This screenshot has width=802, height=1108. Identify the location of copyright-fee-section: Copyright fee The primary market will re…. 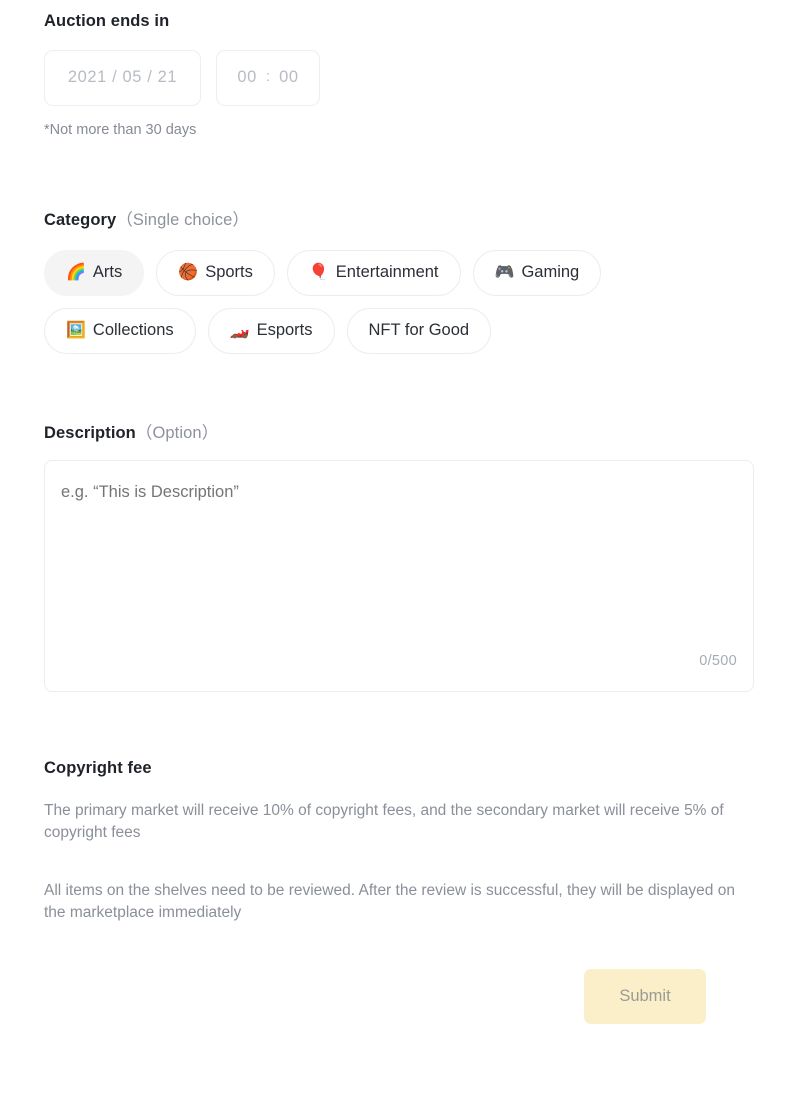
(399, 849).